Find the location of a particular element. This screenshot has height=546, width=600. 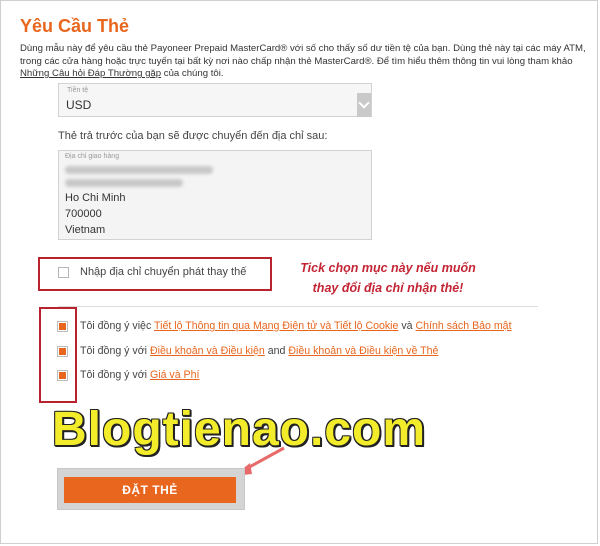

fees-link: Giá và Phí is located at coordinates (174, 375).